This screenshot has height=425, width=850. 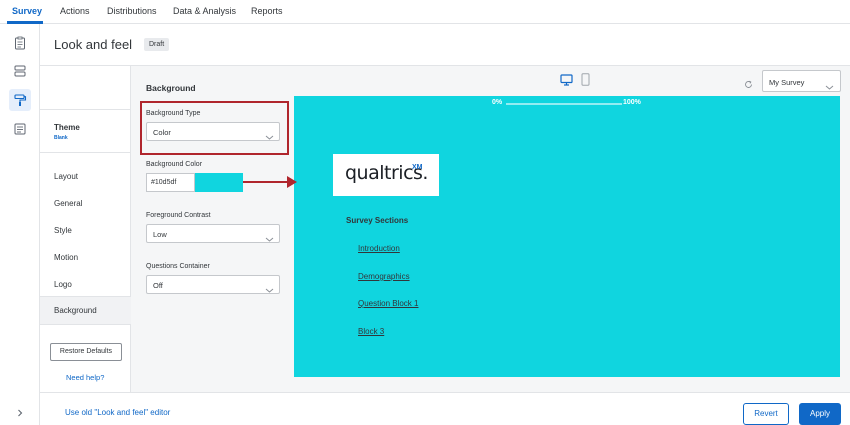 I want to click on background-color-label: Background Color, so click(x=174, y=164).